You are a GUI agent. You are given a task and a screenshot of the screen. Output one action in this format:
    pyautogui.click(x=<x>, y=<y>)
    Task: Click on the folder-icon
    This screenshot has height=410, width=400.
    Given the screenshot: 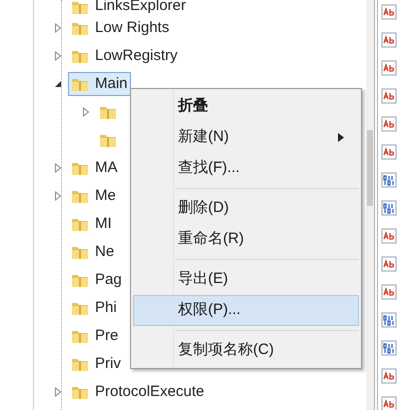 What is the action you would take?
    pyautogui.click(x=80, y=7)
    